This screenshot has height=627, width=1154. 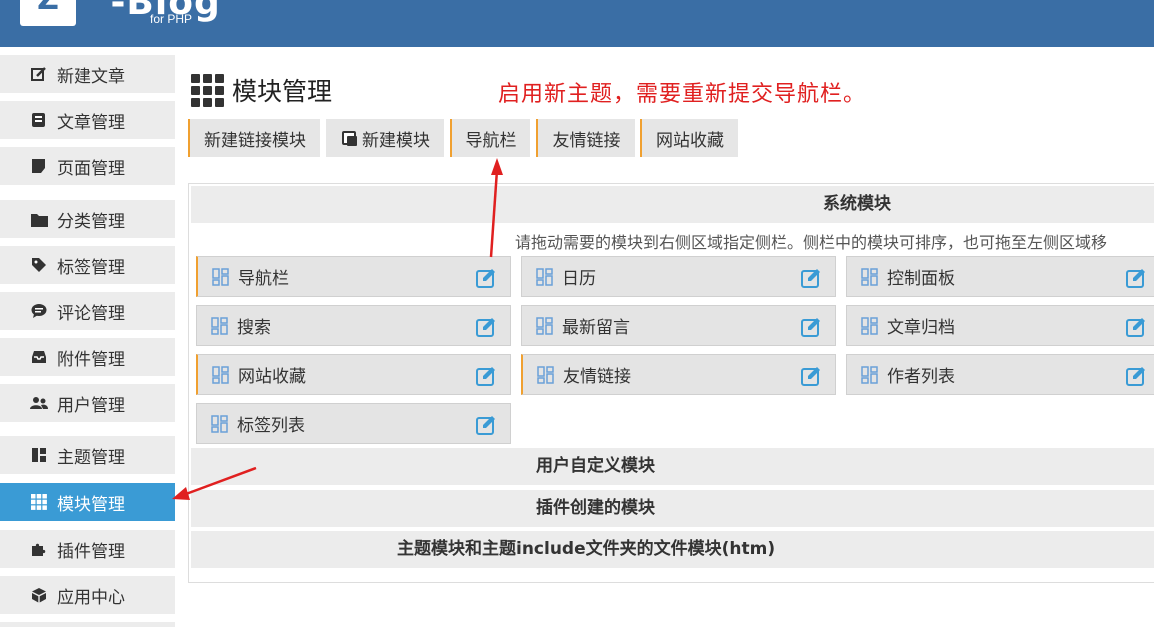 What do you see at coordinates (811, 242) in the screenshot?
I see `drag-hint: 请拖动需要的模块到右侧区域指定侧栏。侧栏中的模块可排序，也可拖至左侧区域移` at bounding box center [811, 242].